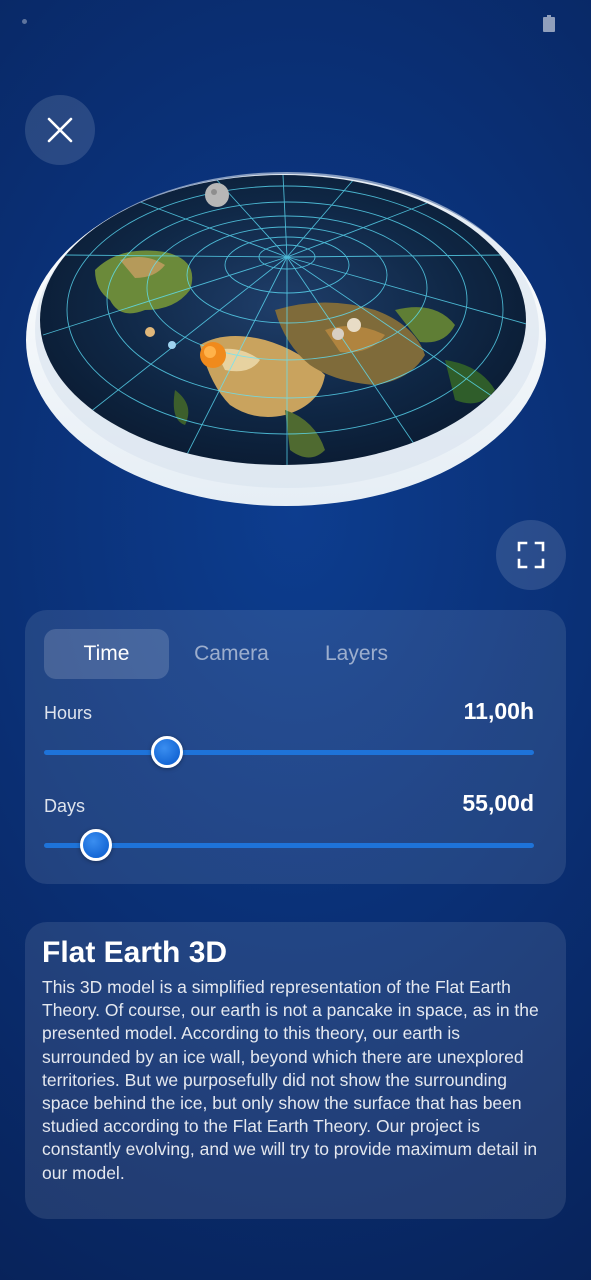  I want to click on hours-value: 11,00h, so click(498, 711).